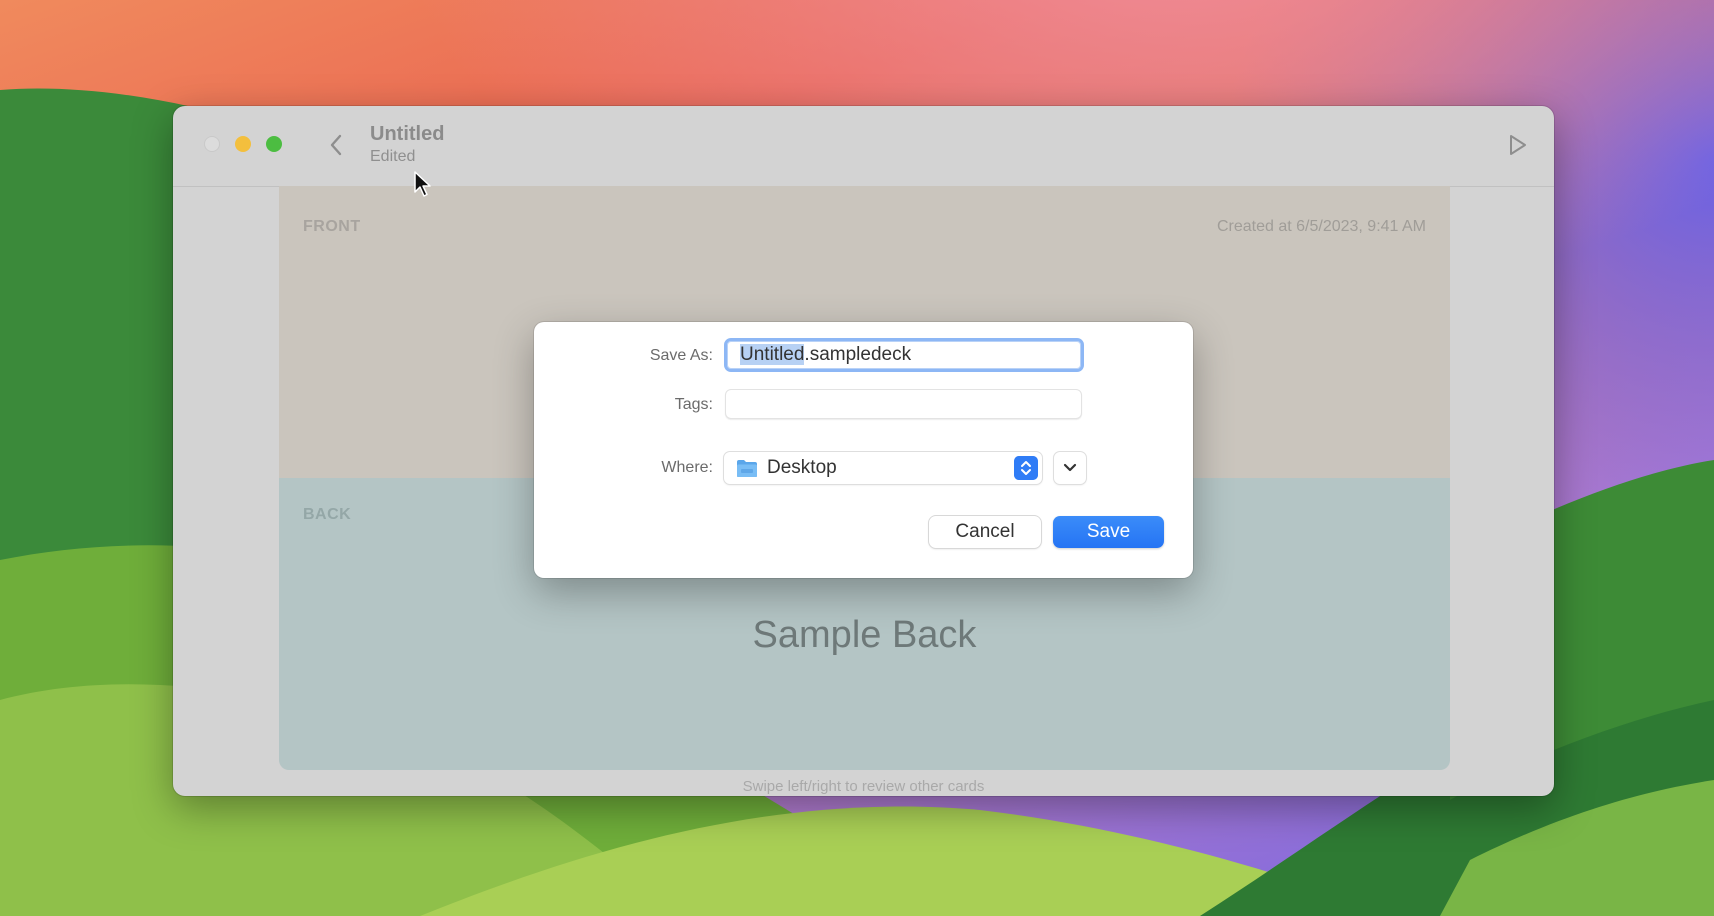 Image resolution: width=1714 pixels, height=916 pixels. Describe the element at coordinates (327, 514) in the screenshot. I see `back-label: BACK` at that location.